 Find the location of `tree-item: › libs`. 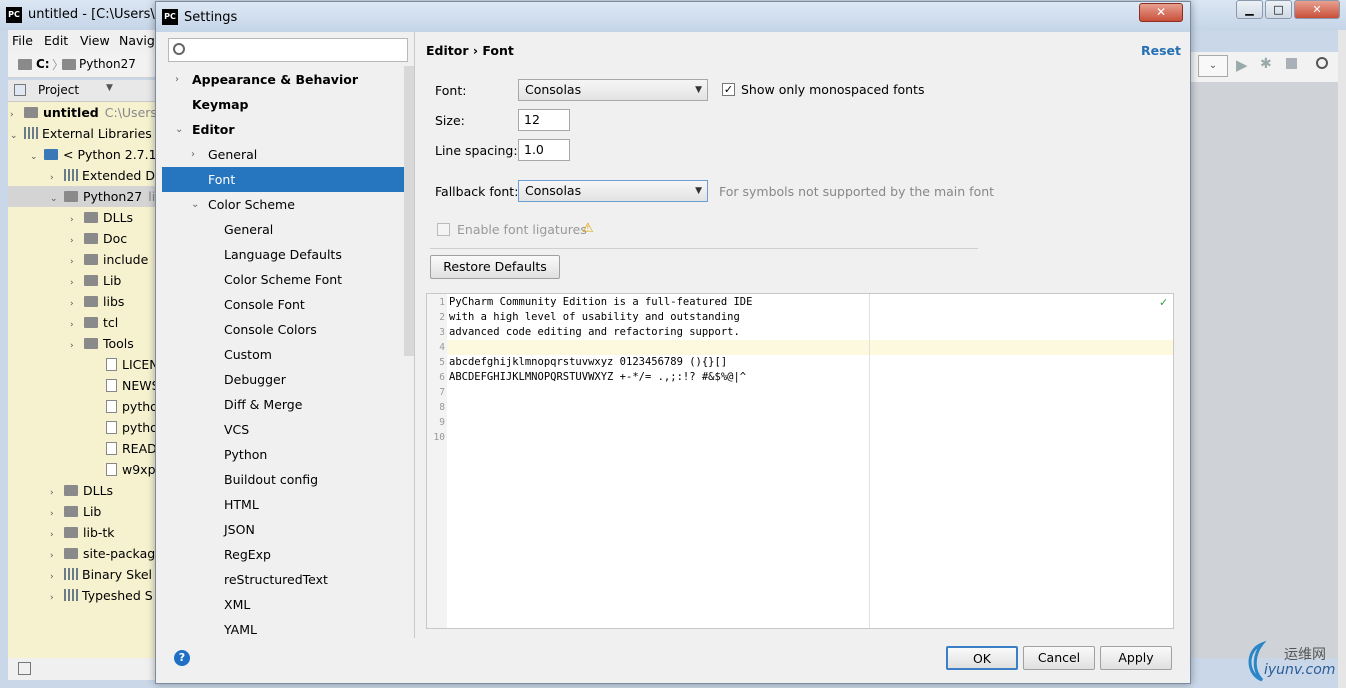

tree-item: › libs is located at coordinates (85, 301).